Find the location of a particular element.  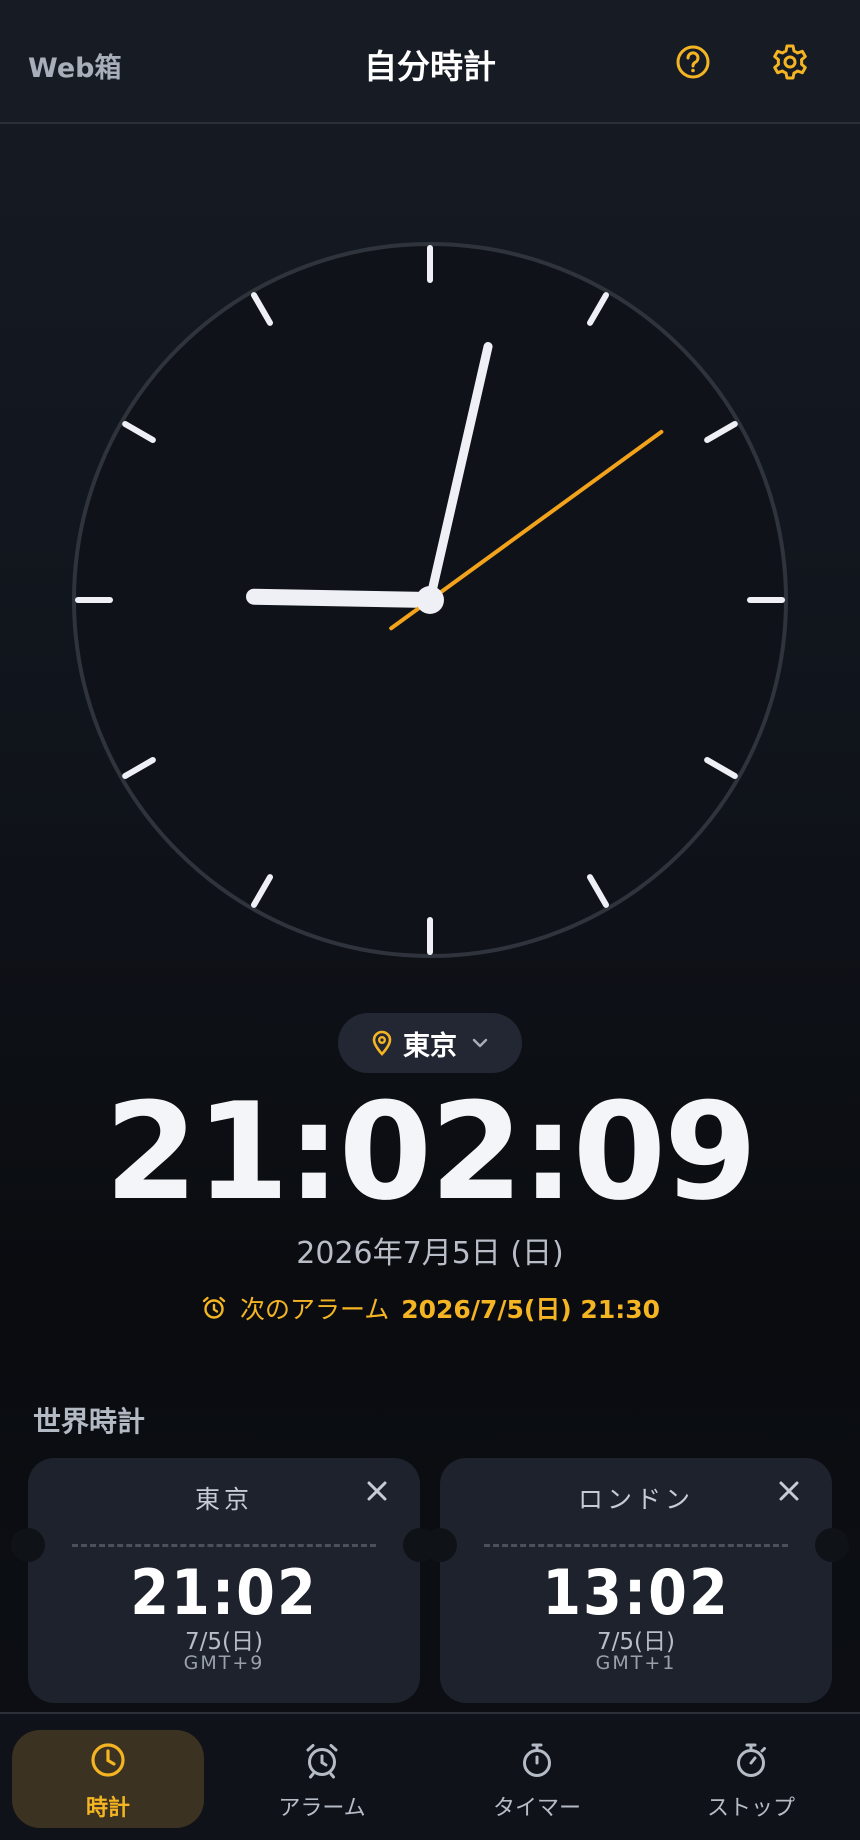

clock-center-cap is located at coordinates (430, 600).